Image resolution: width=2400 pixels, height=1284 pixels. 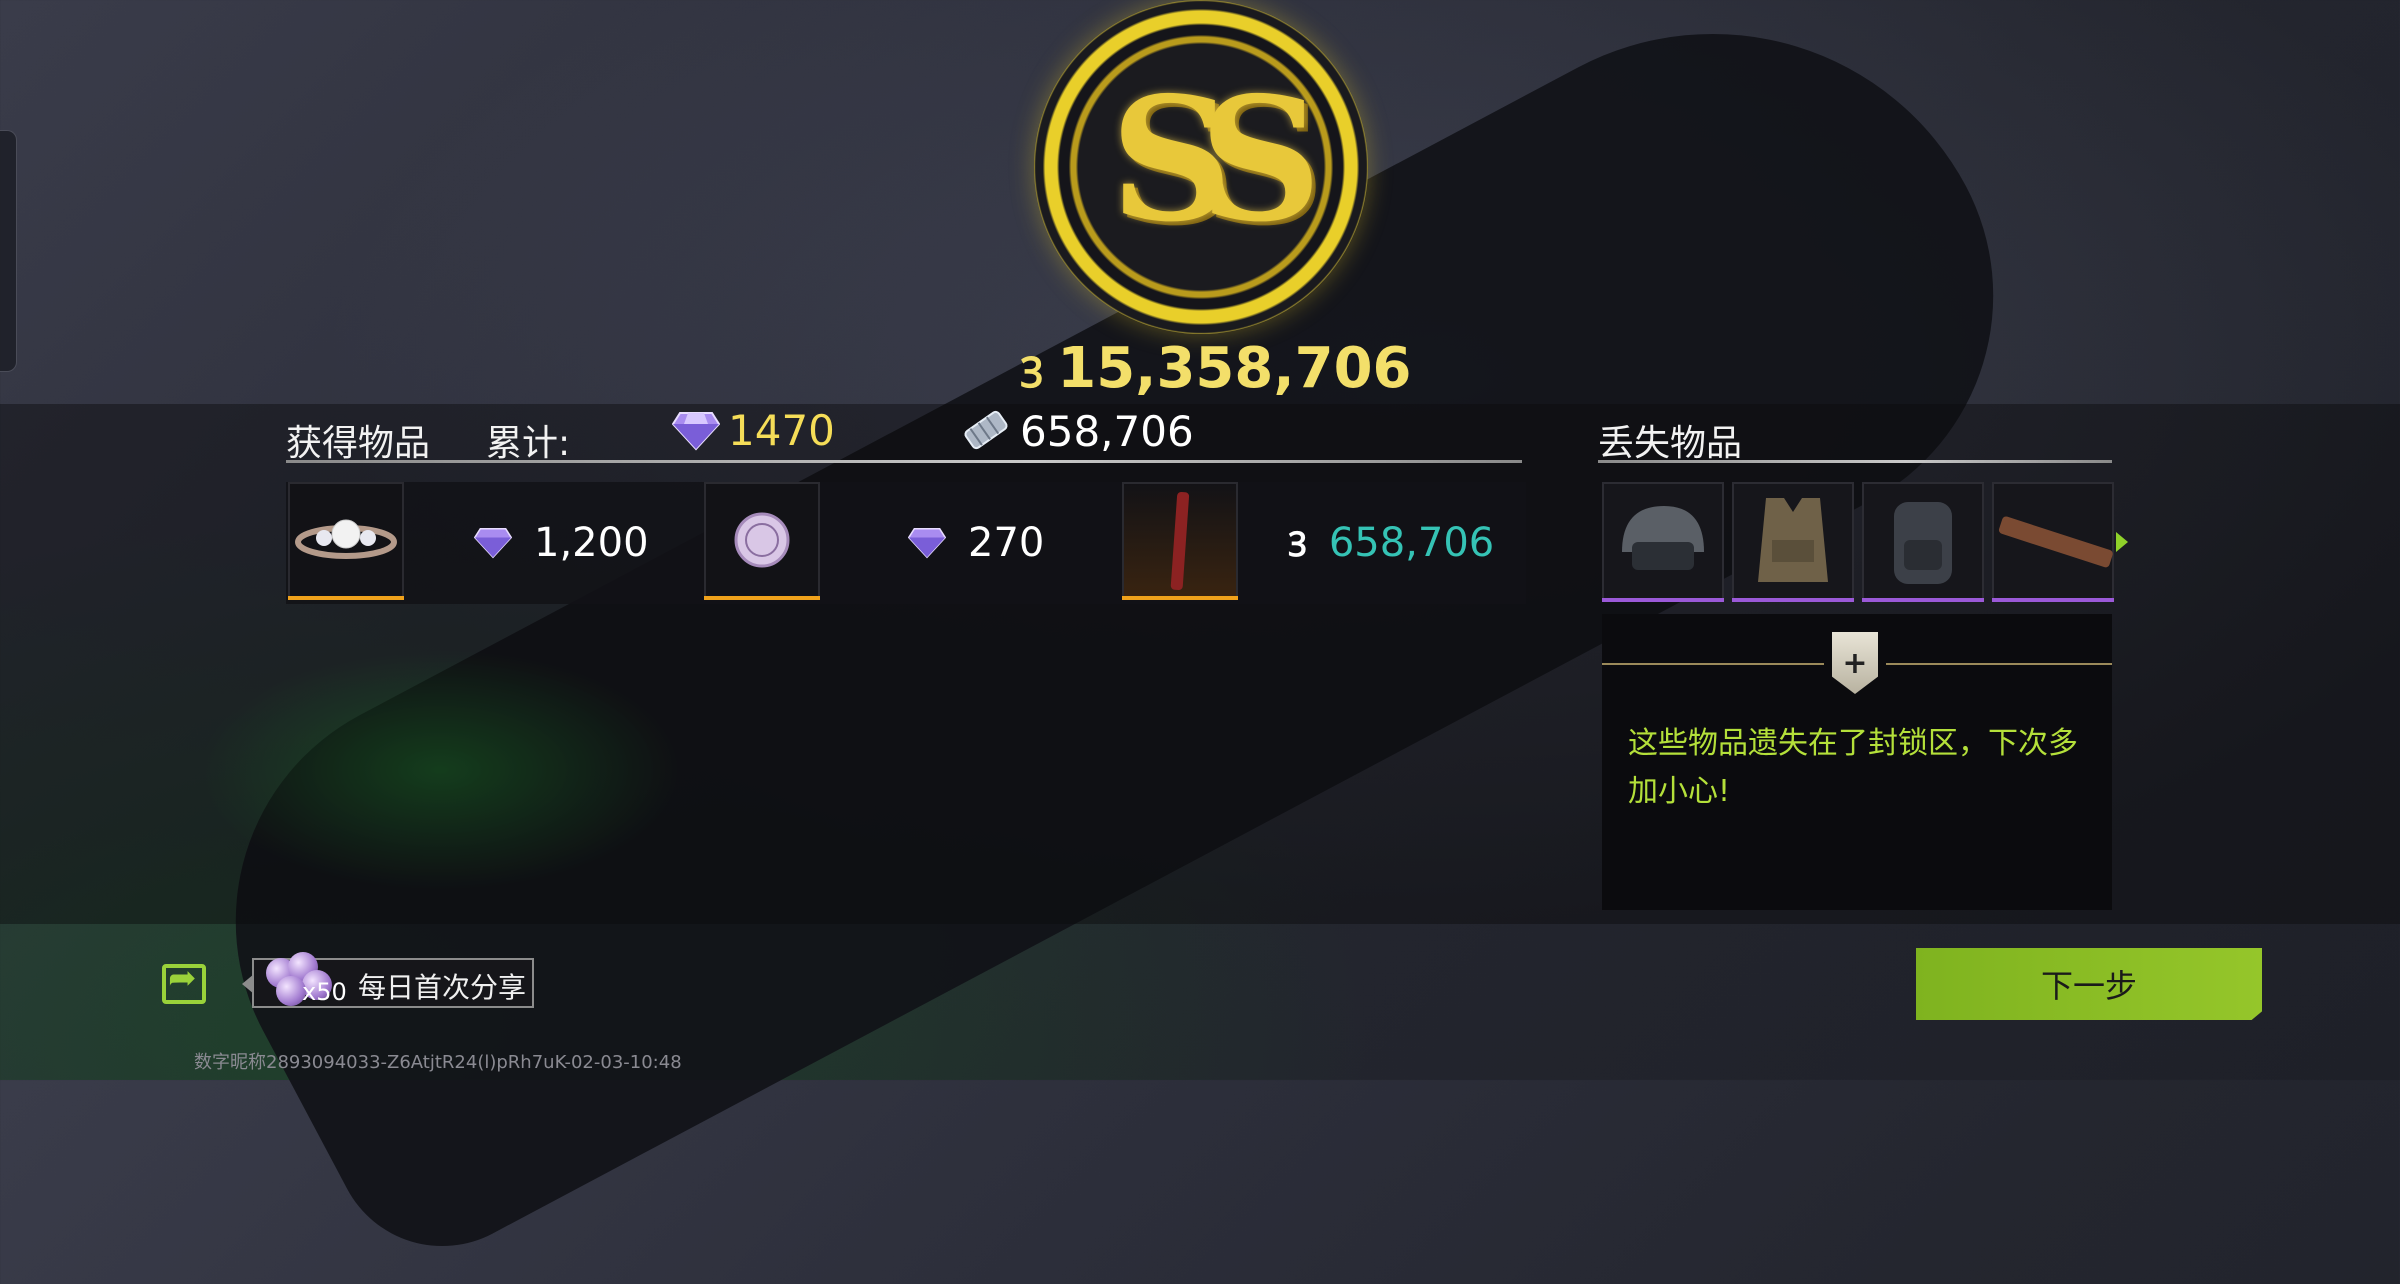 I want to click on diamond-total-value: 1470, so click(x=781, y=430).